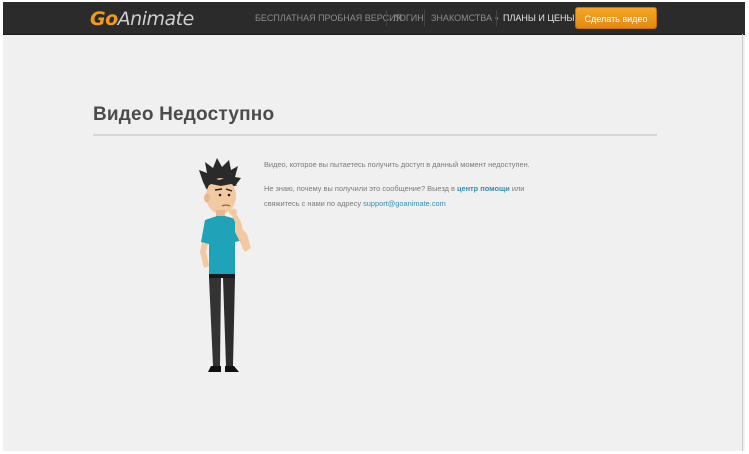  I want to click on confused-man-illustration, so click(225, 265).